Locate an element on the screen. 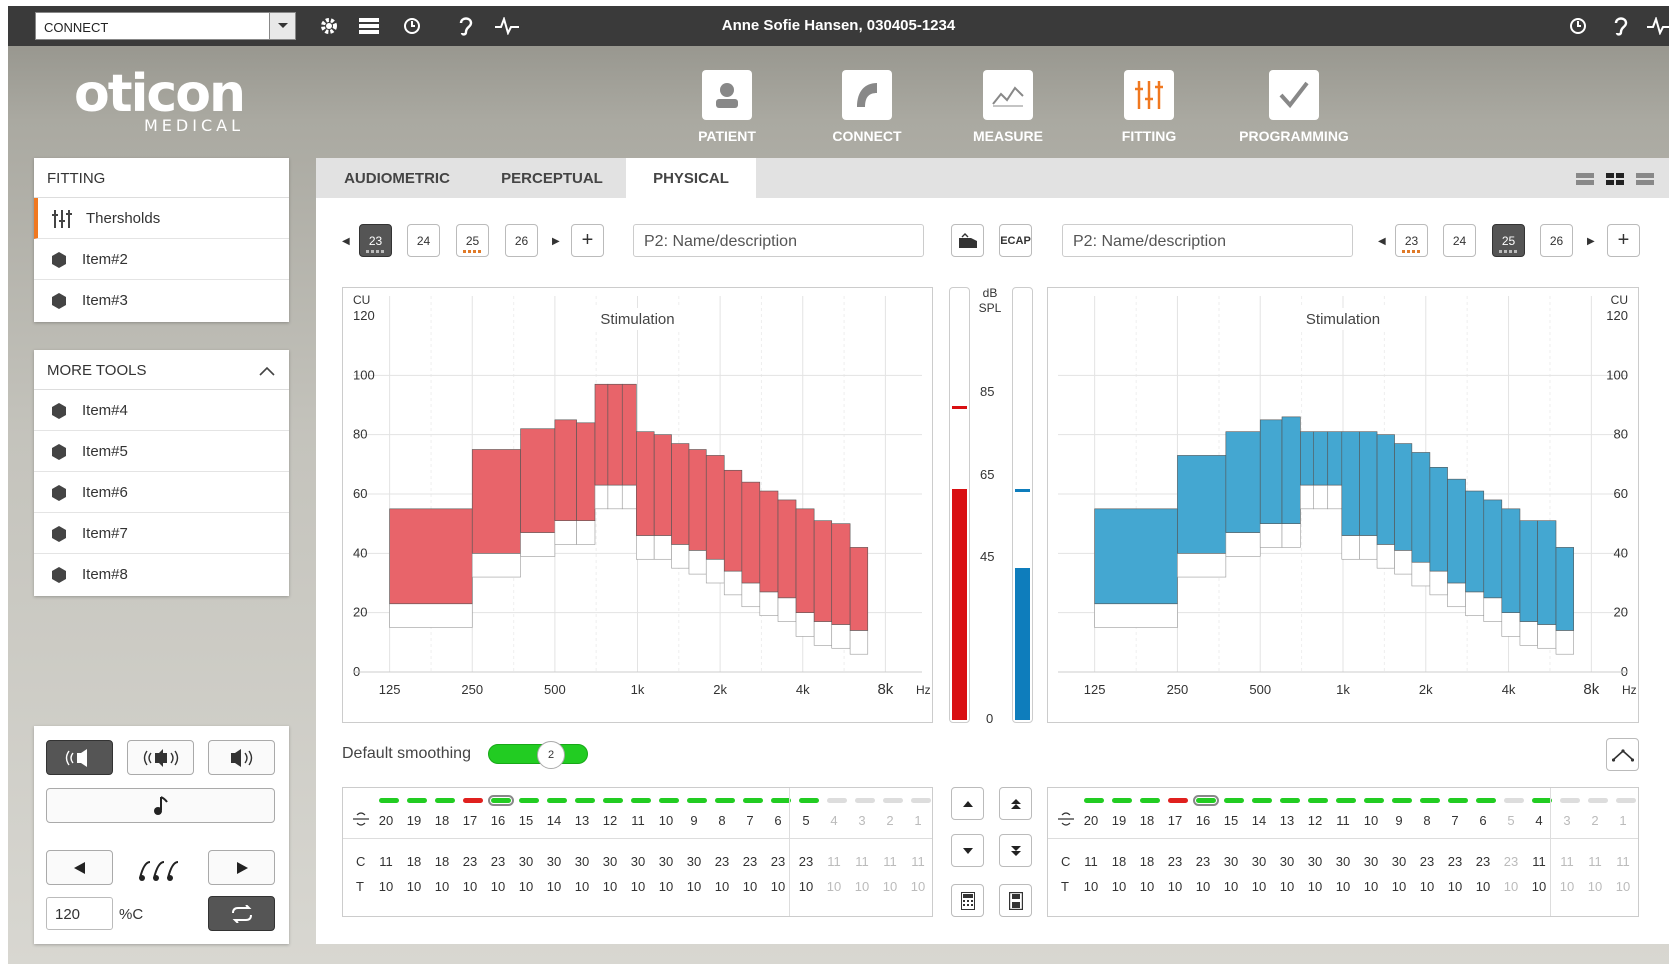 This screenshot has height=964, width=1677. cell: 16 is located at coordinates (498, 820).